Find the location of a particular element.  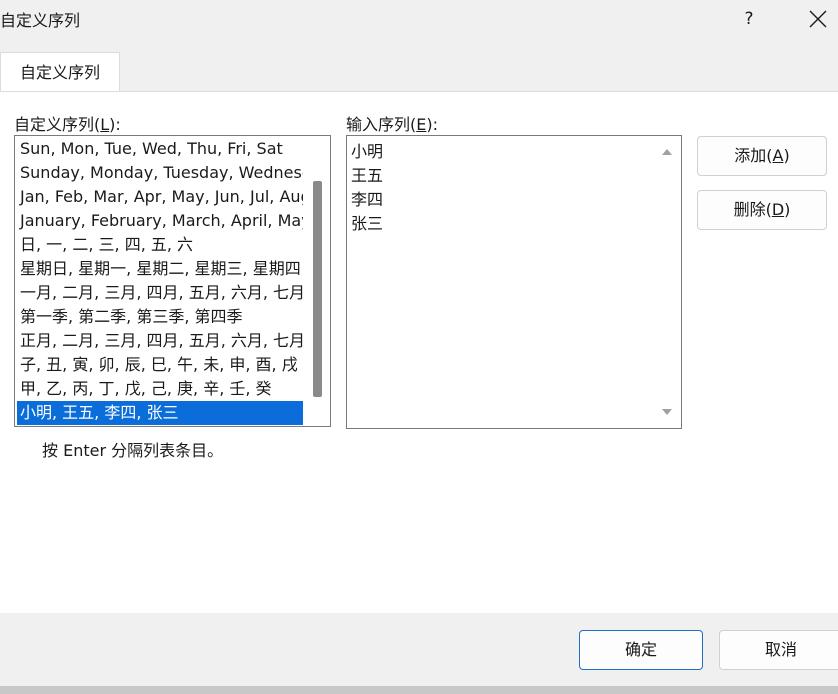

custom-lists-label: 自定义序列(L): is located at coordinates (67, 123).